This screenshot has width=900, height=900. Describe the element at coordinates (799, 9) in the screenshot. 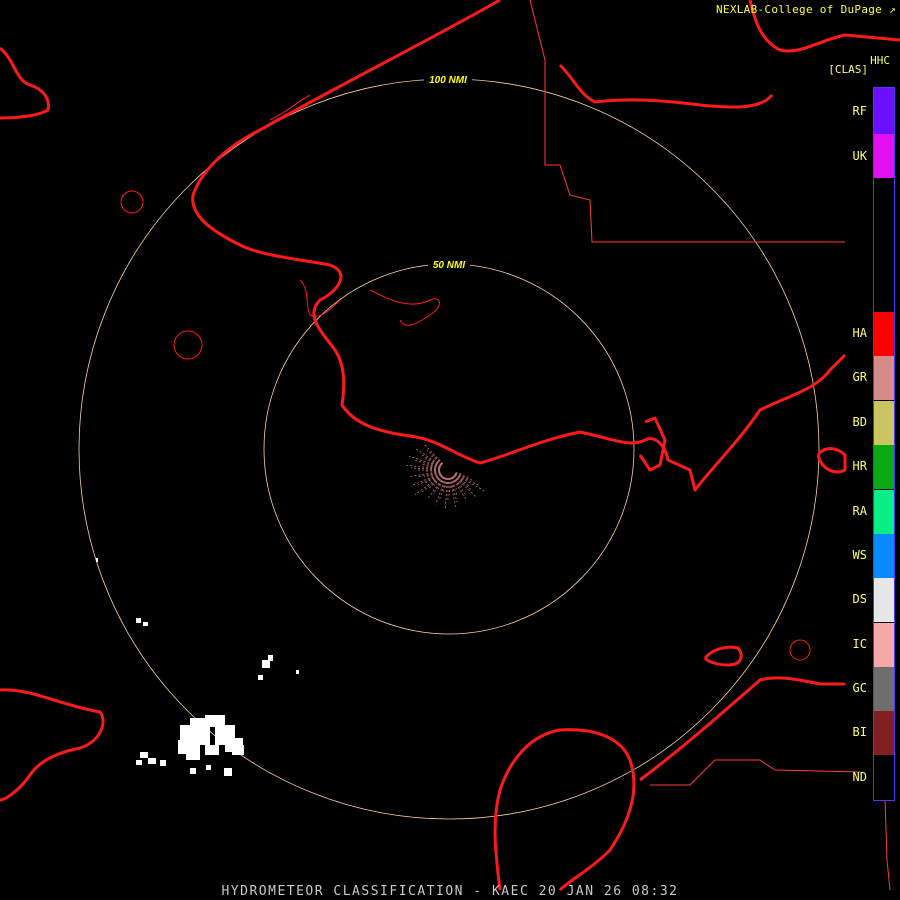

I see `credit-text: NEXLAB-College of DuPage` at that location.